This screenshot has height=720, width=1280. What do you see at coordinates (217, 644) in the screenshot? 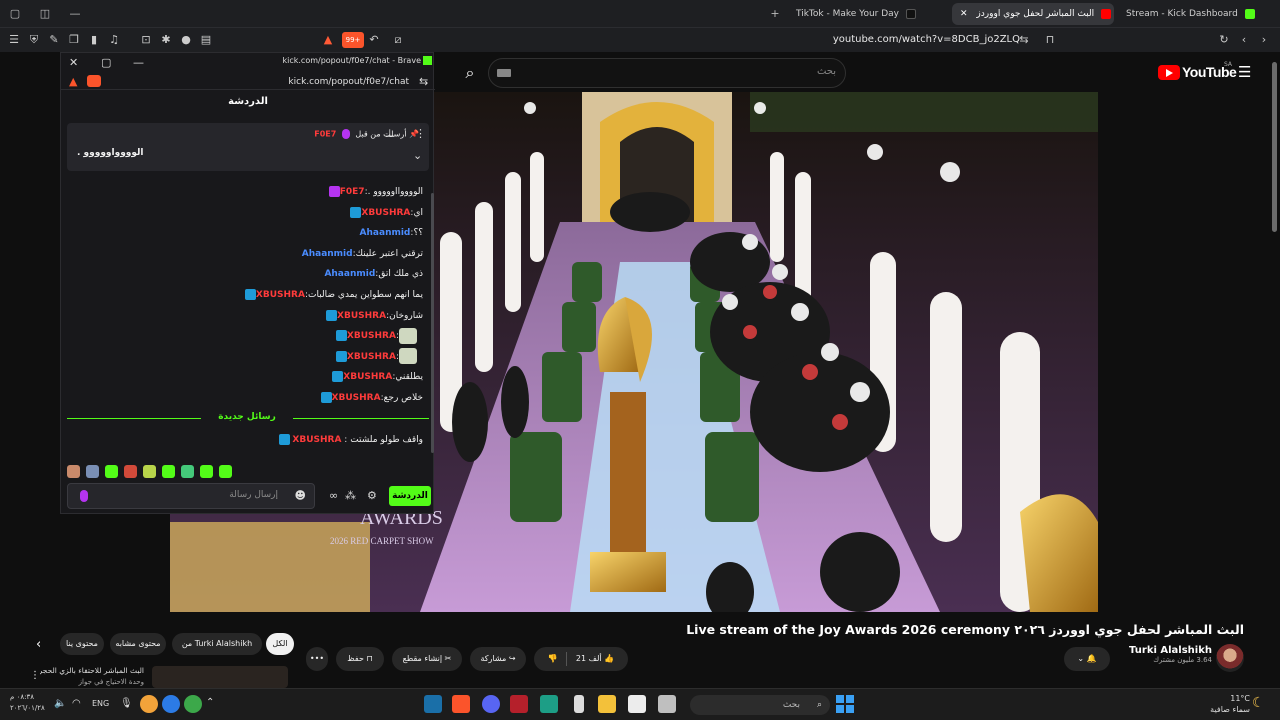
I see `chip-from-channel: من Turki Alalshikh` at bounding box center [217, 644].